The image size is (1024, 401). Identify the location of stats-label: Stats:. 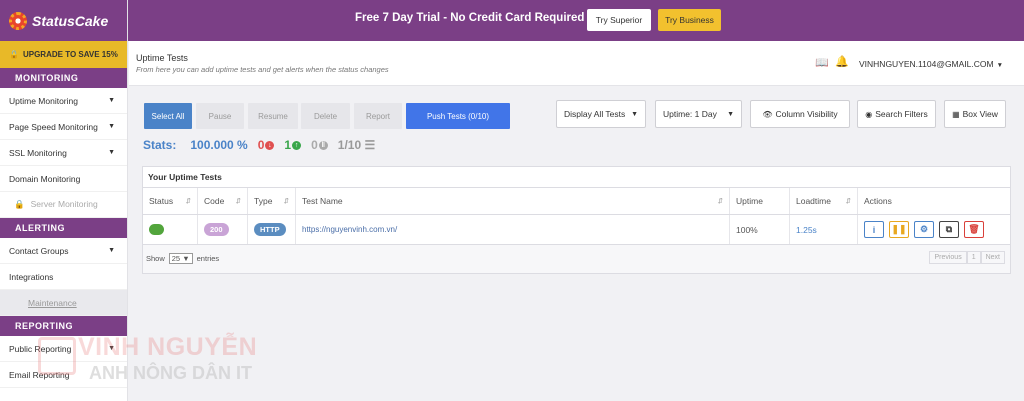
(160, 145).